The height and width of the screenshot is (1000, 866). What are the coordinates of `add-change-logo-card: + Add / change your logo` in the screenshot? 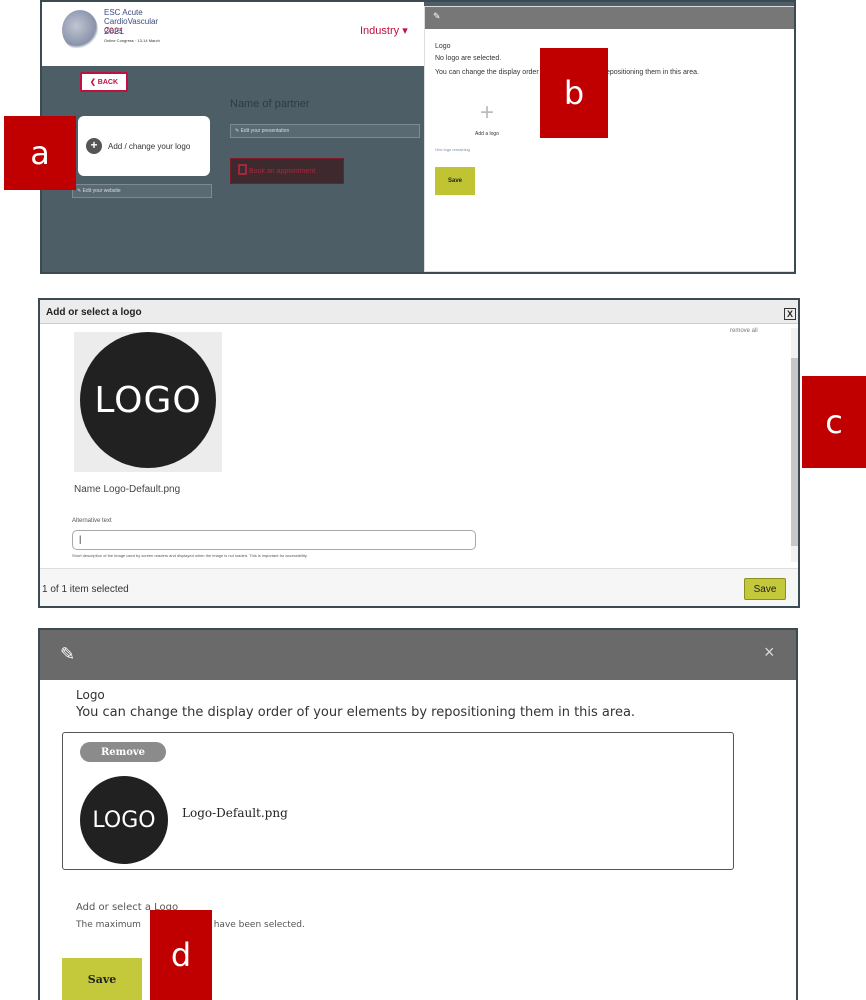 It's located at (144, 146).